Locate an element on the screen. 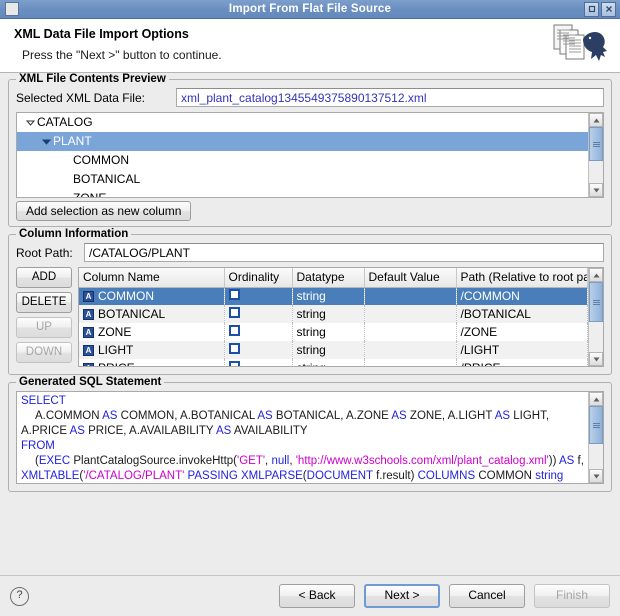 The height and width of the screenshot is (616, 620). column-table-scroll-track is located at coordinates (596, 317).